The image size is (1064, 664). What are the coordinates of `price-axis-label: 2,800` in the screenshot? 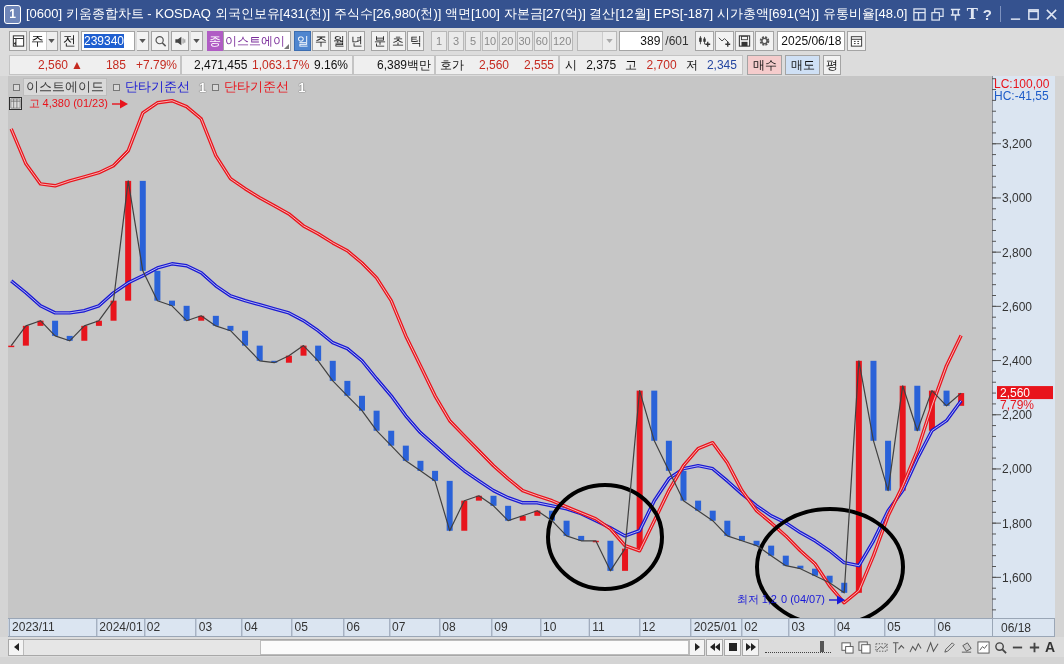 It's located at (1017, 252).